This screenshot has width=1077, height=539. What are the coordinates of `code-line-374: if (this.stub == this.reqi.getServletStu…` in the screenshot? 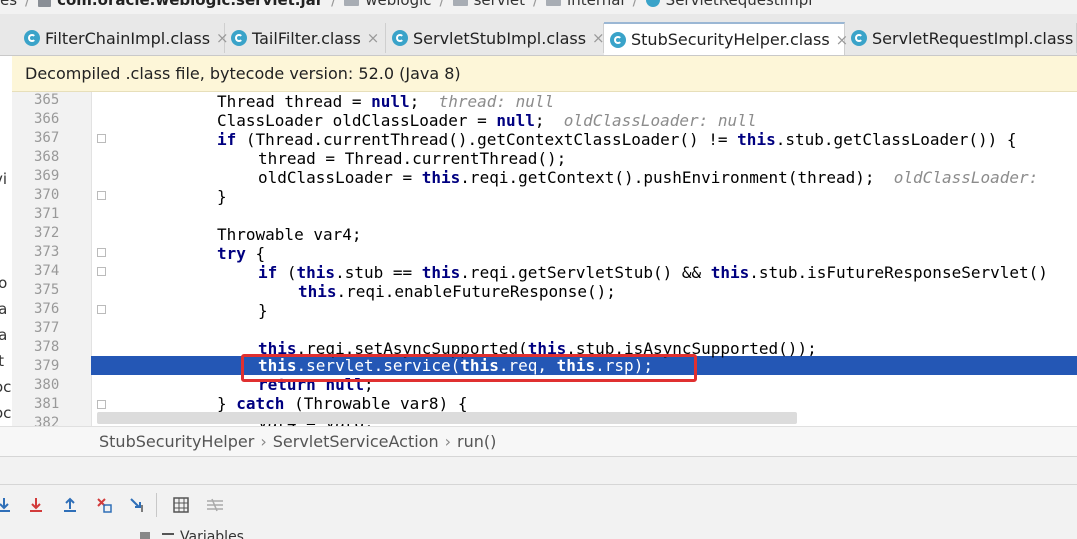 It's located at (653, 272).